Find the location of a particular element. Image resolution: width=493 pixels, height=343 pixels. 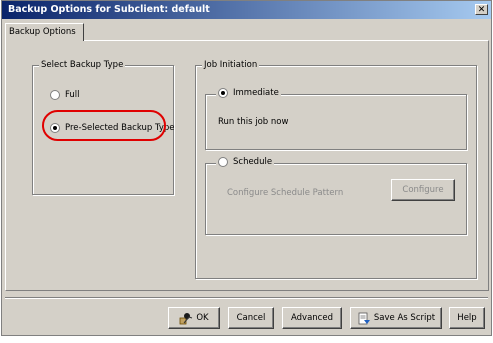

advanced-button: Advanced is located at coordinates (312, 318).